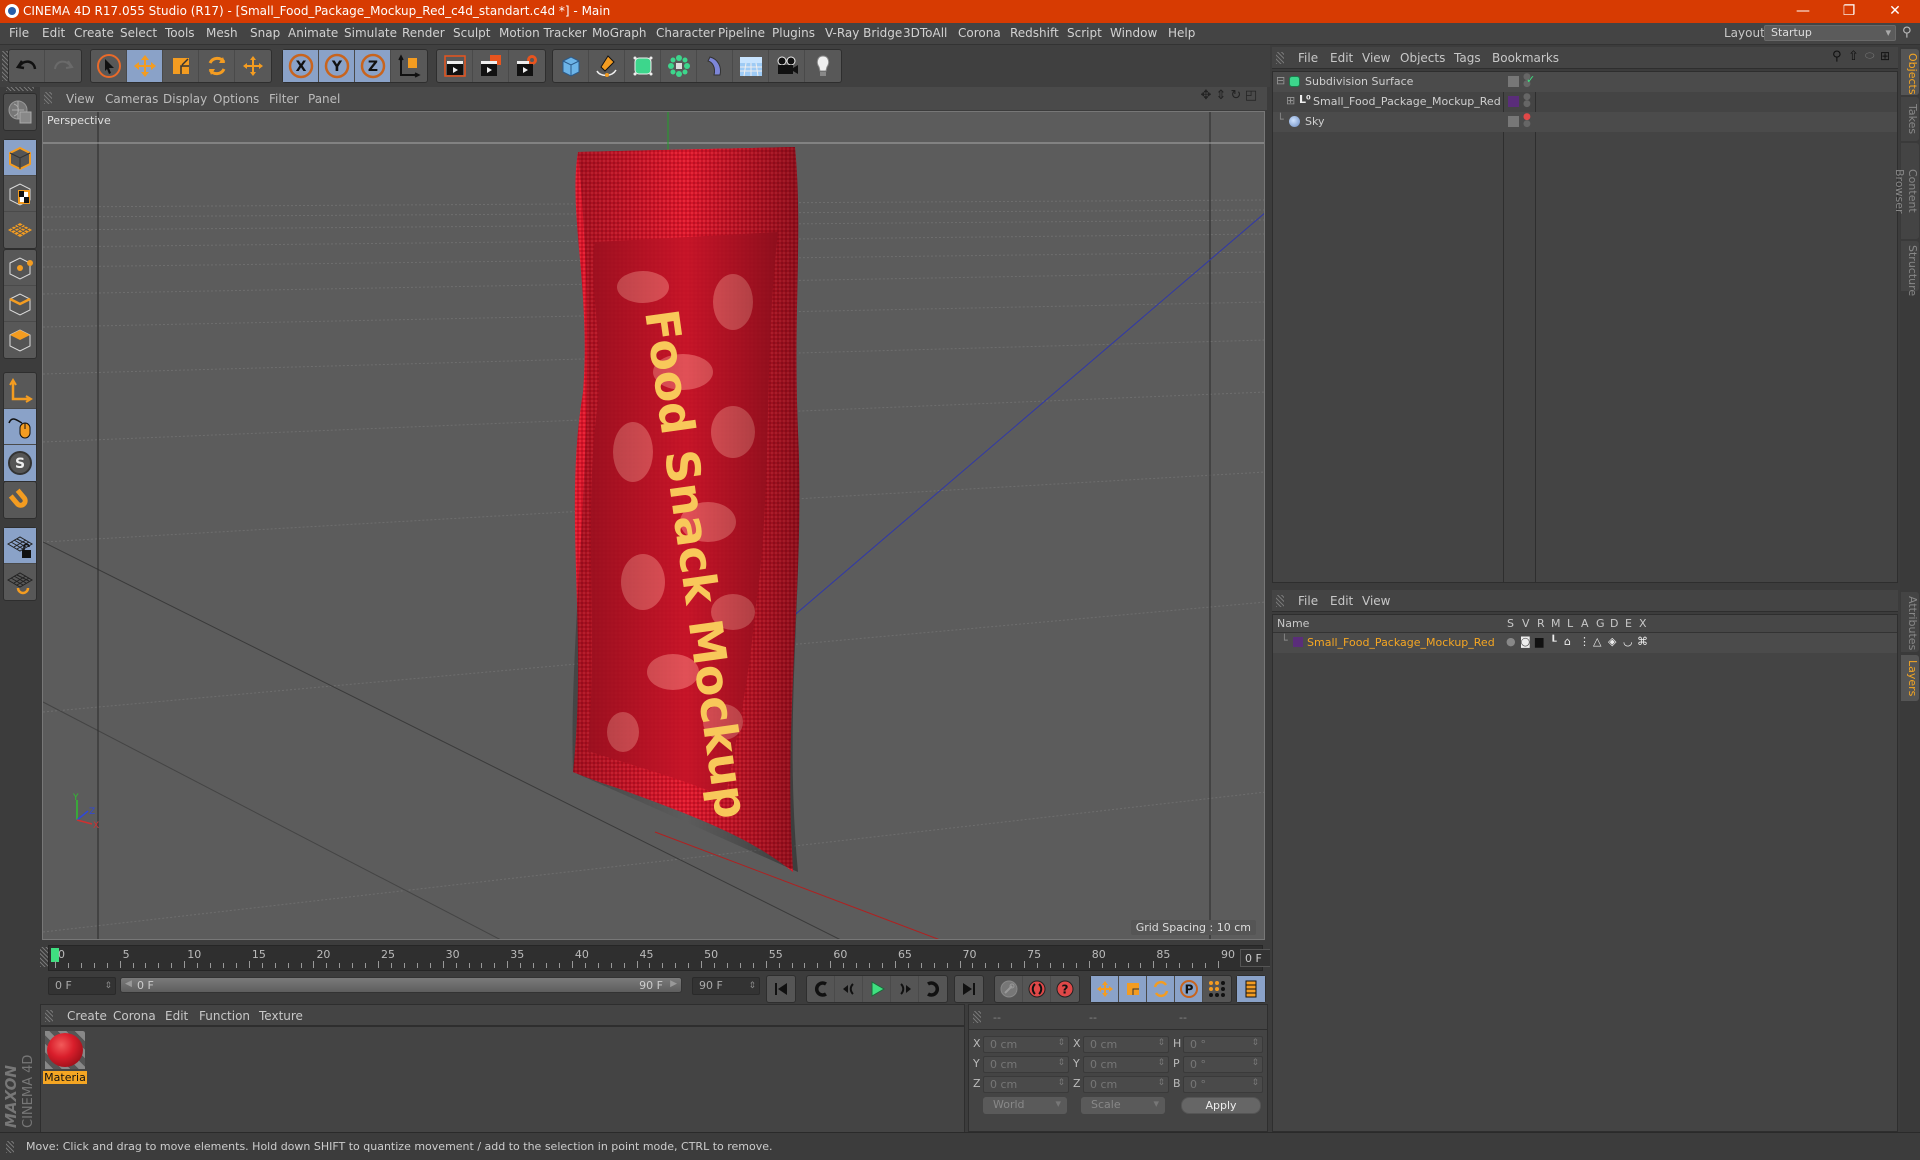 Image resolution: width=1920 pixels, height=1160 pixels. I want to click on select-icon, so click(109, 66).